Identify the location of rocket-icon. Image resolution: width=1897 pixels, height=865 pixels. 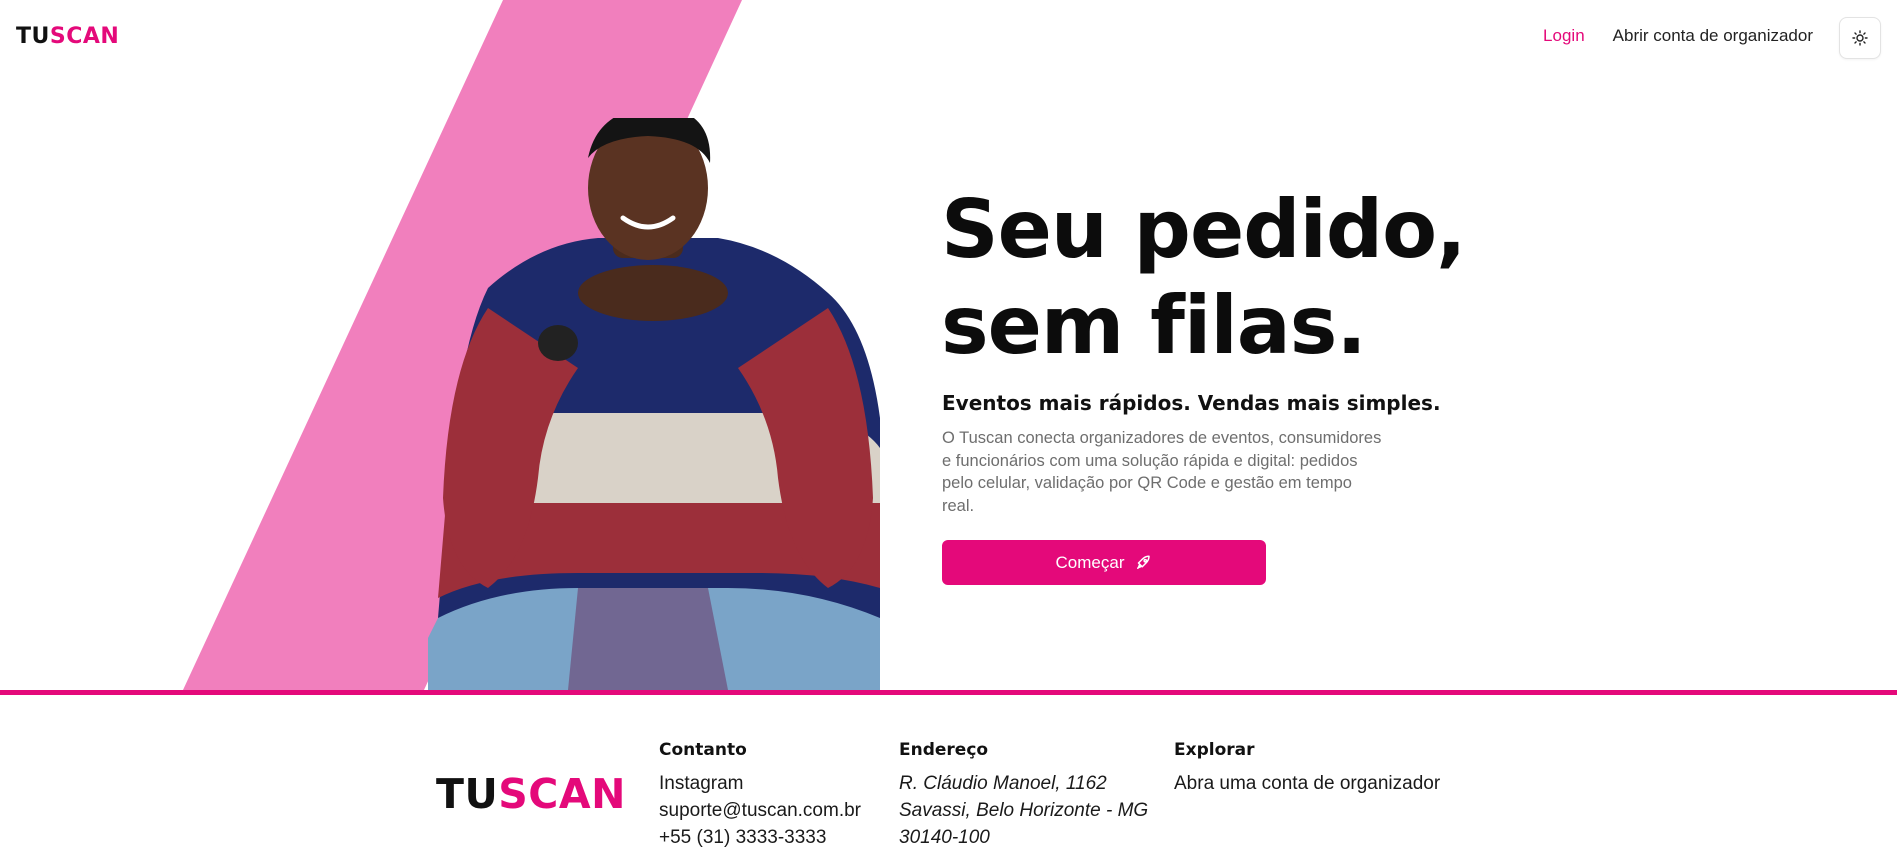
(1144, 562).